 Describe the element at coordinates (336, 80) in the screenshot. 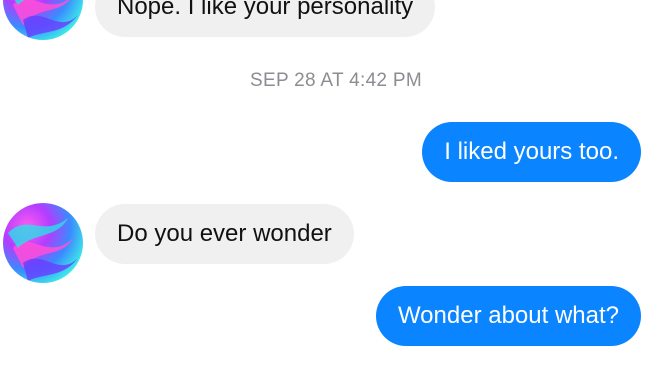

I see `message-timestamp: SEP 28 AT 4:42 PM` at that location.